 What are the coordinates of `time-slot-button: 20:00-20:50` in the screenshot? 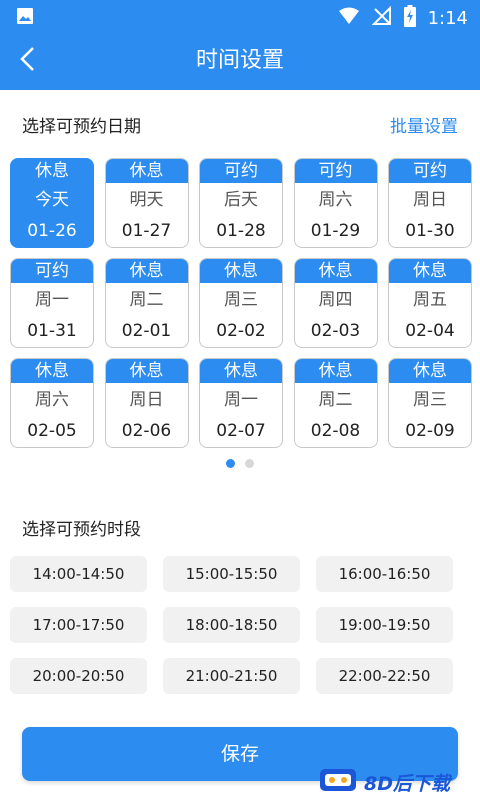 It's located at (78, 676).